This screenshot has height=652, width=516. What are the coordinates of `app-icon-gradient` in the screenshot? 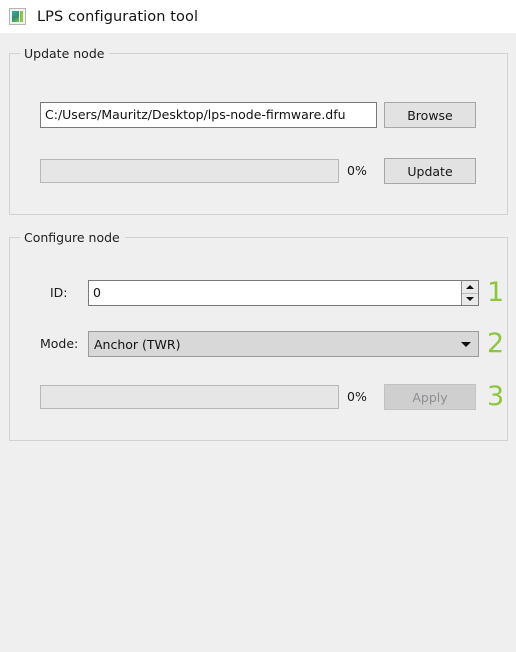 It's located at (15, 16).